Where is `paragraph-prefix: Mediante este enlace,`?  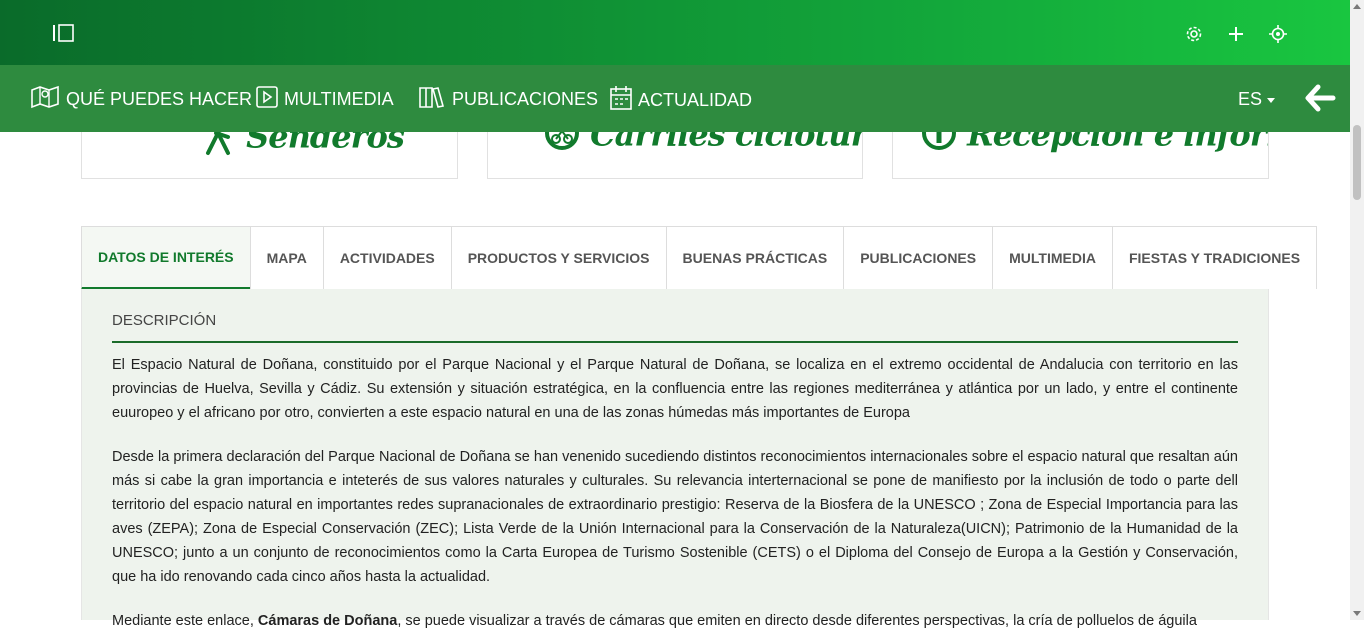
paragraph-prefix: Mediante este enlace, is located at coordinates (185, 621).